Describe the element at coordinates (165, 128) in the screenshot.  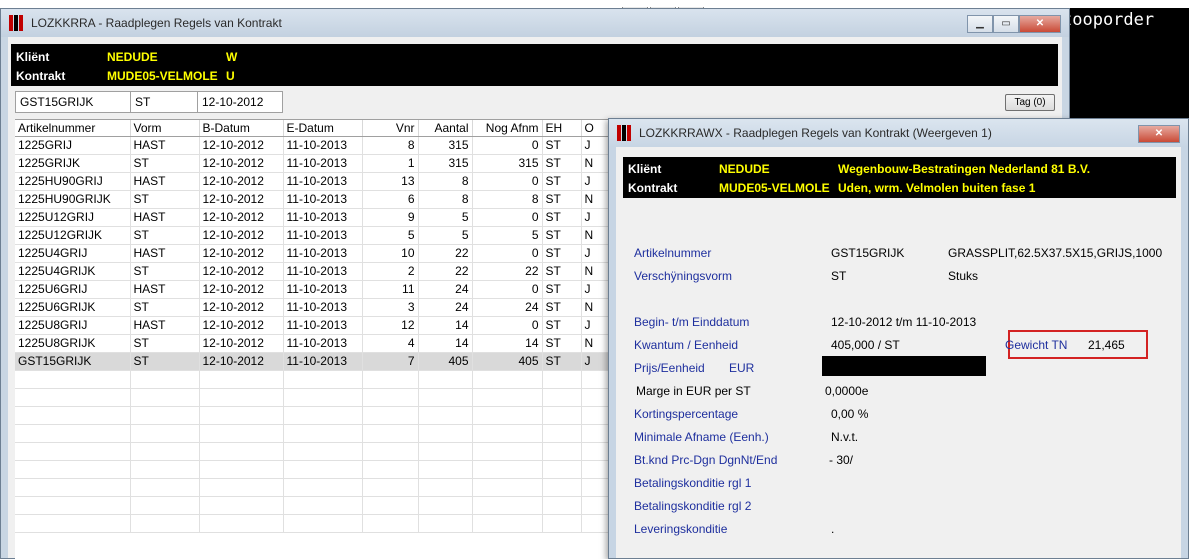
I see `column-header: Vorm` at that location.